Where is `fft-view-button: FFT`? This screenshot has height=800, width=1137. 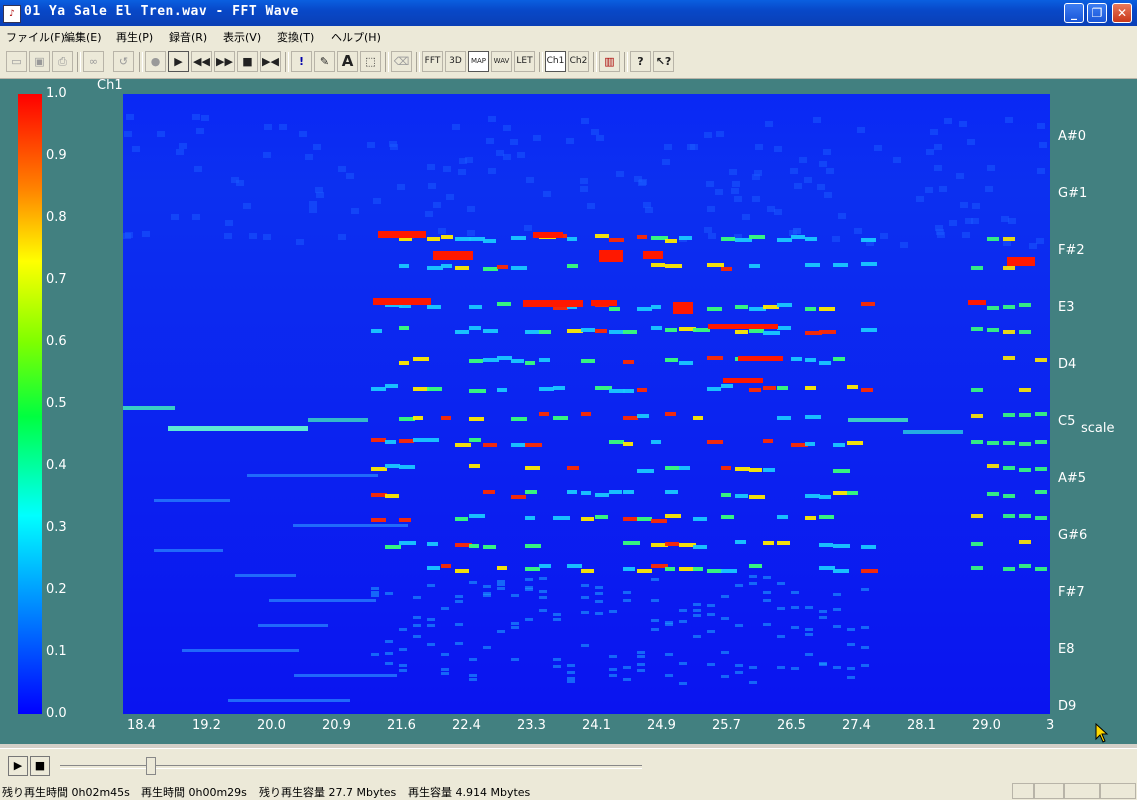
fft-view-button: FFT is located at coordinates (432, 61).